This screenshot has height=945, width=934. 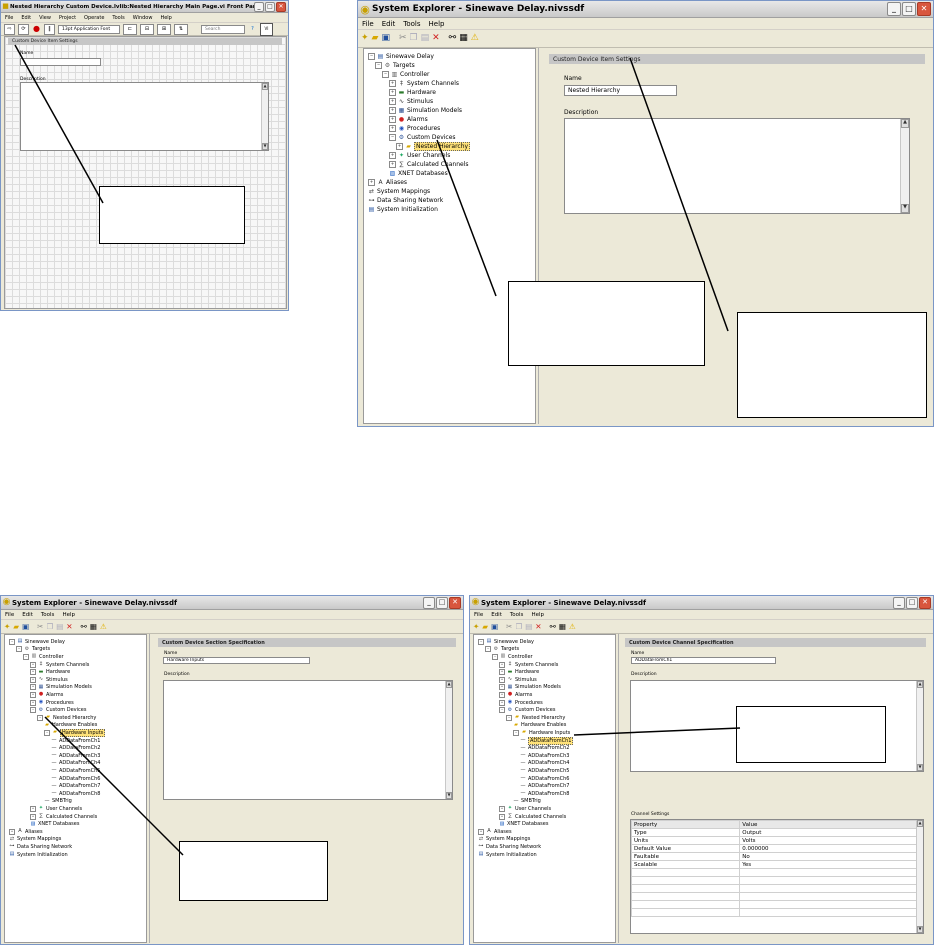 I want to click on tree-item: — ADDataFromCh5, so click(x=76, y=771).